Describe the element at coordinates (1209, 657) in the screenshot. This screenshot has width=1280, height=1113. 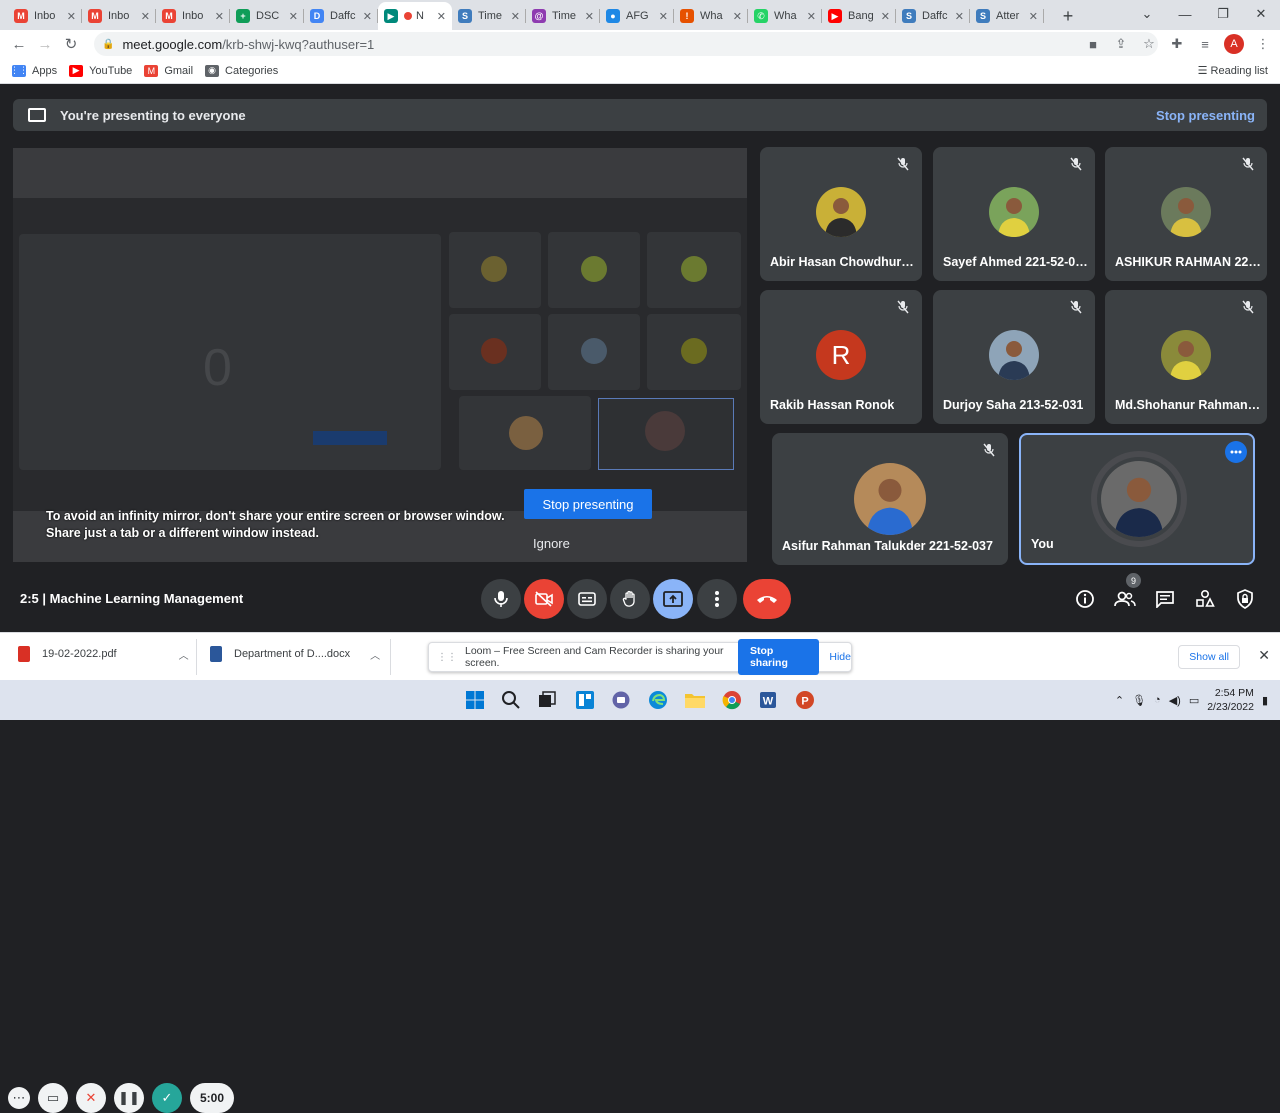
I see `show-all-button: Show all` at that location.